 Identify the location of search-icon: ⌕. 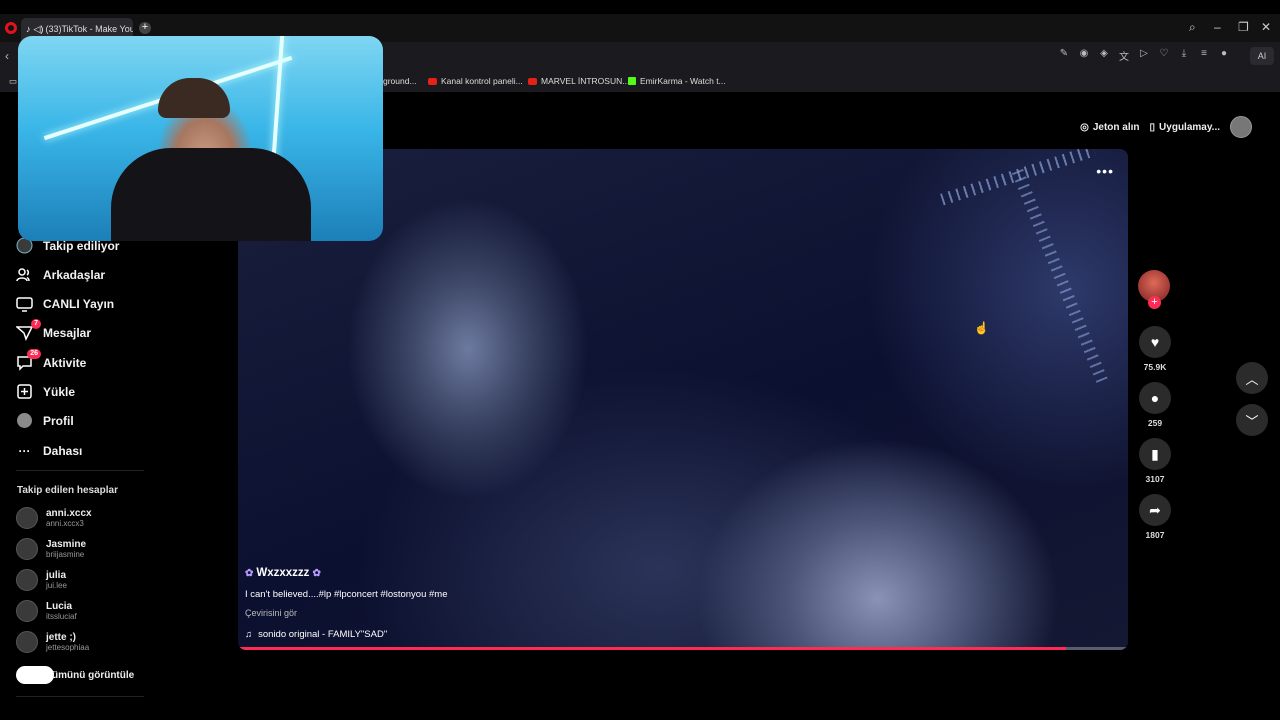
(1192, 27).